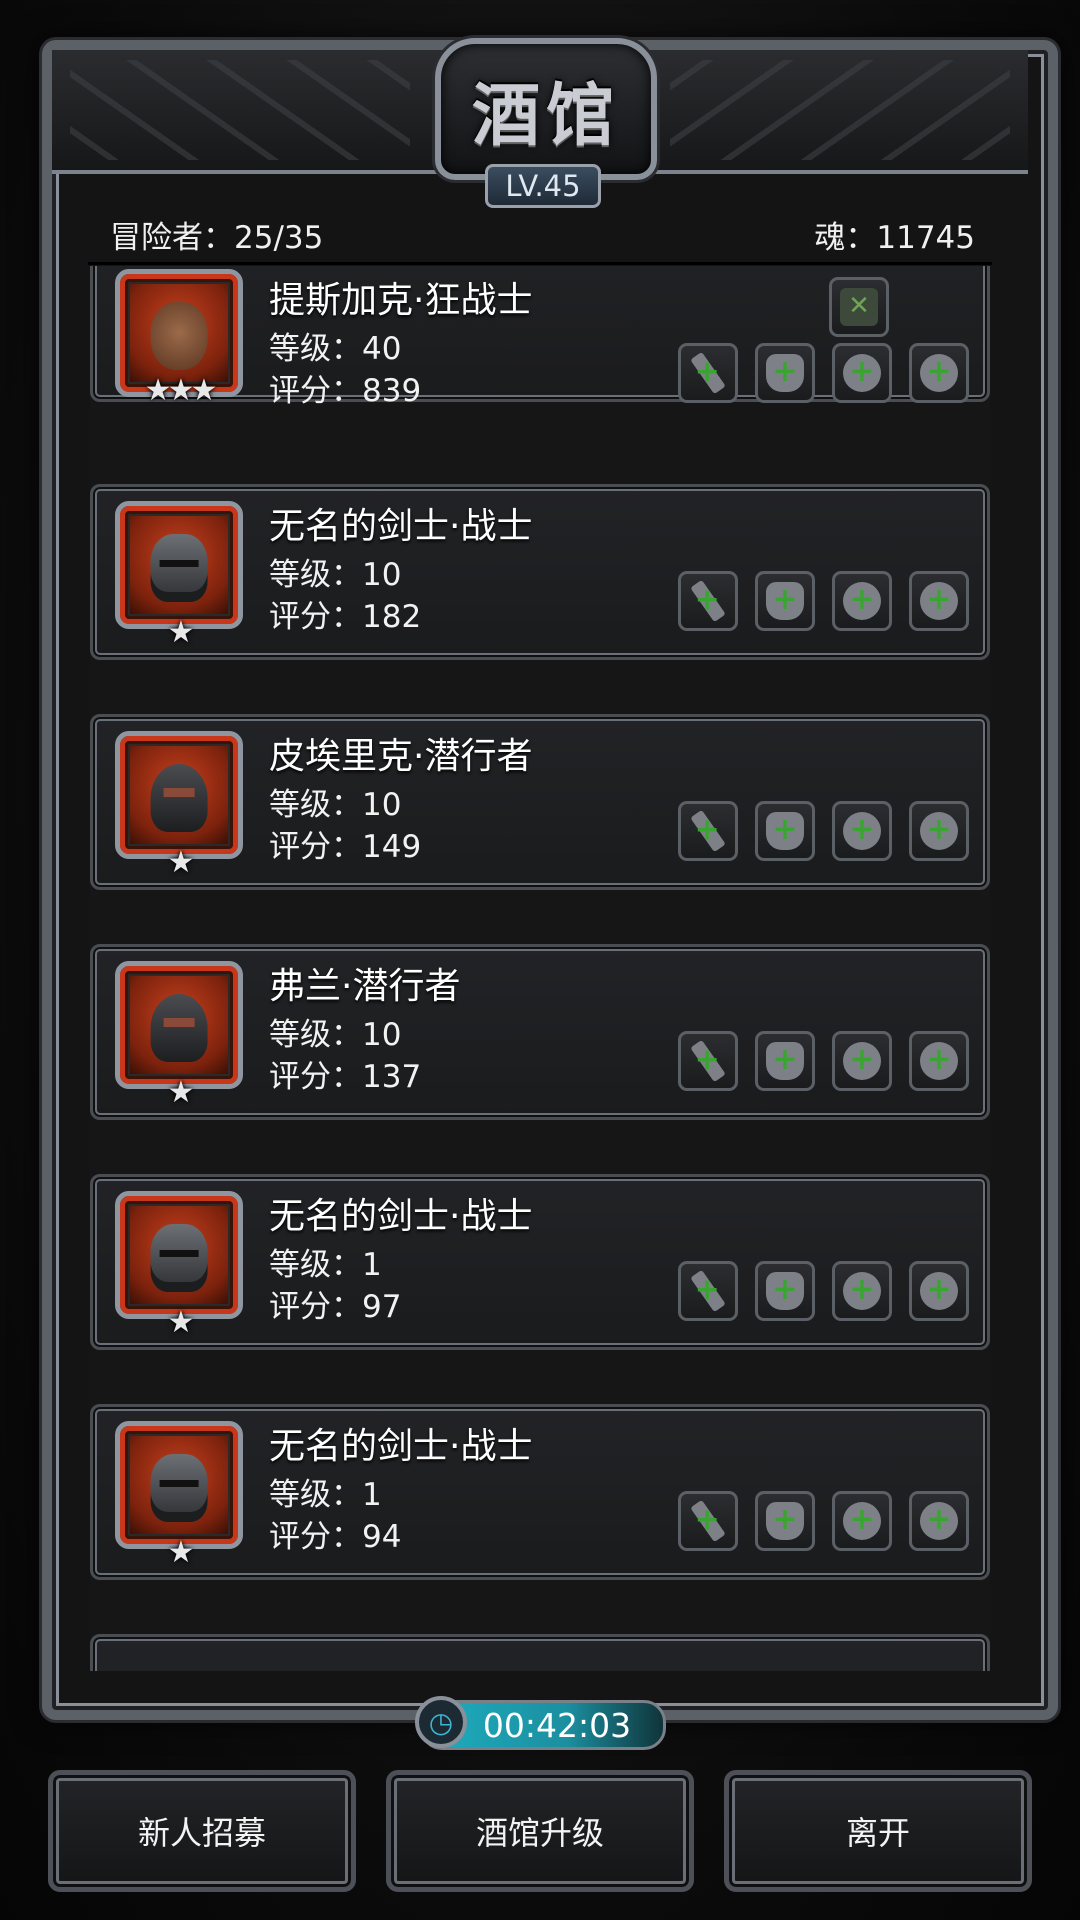 This screenshot has height=1920, width=1080. I want to click on hero-card: ★ 无名的剑士·战士 等级：1 评分：97, so click(540, 1262).